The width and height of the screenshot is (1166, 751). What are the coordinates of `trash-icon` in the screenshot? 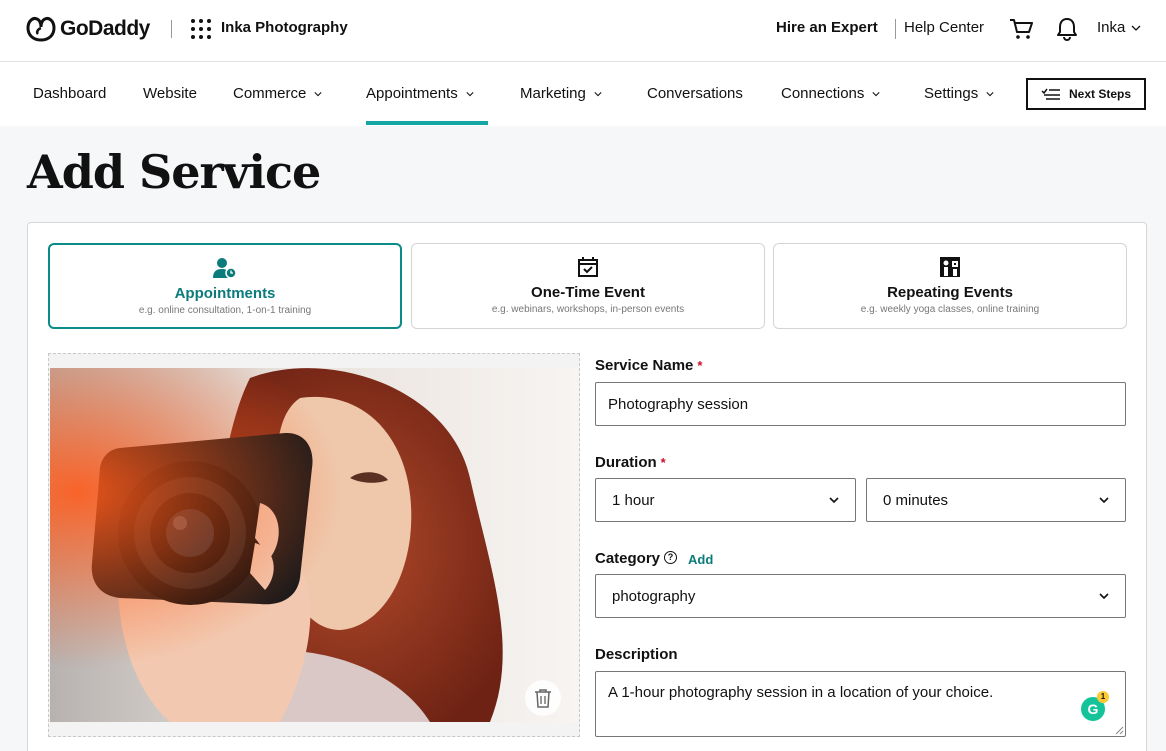 It's located at (543, 698).